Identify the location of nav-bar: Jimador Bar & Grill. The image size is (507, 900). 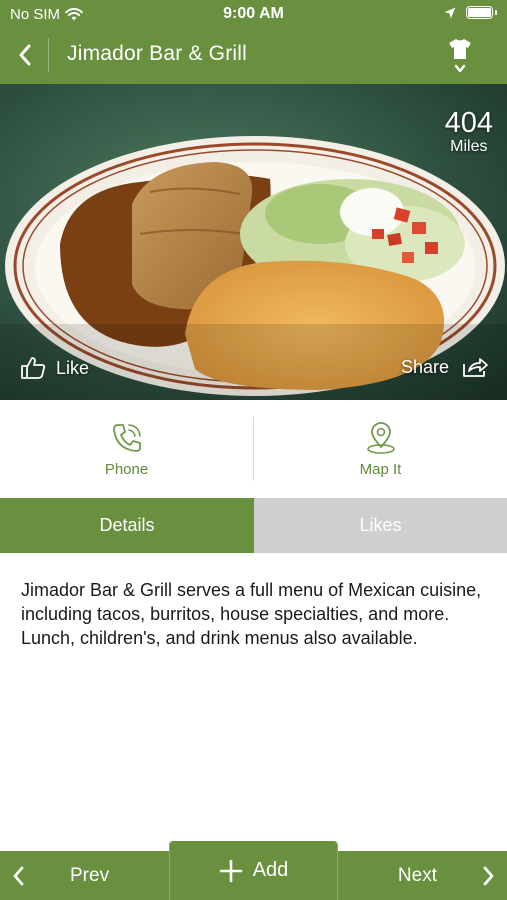
(253, 56).